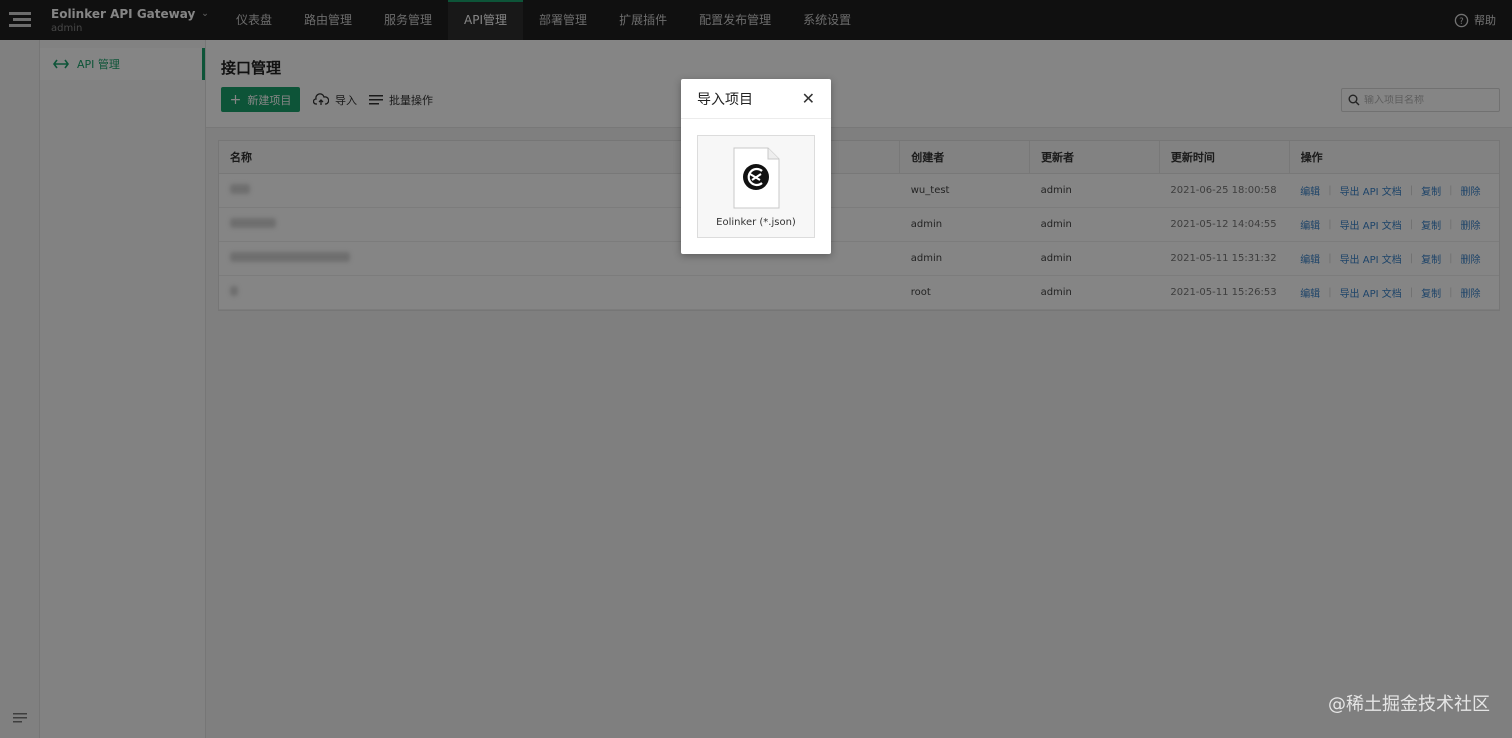 The image size is (1512, 738). I want to click on eolinker-file-icon, so click(756, 178).